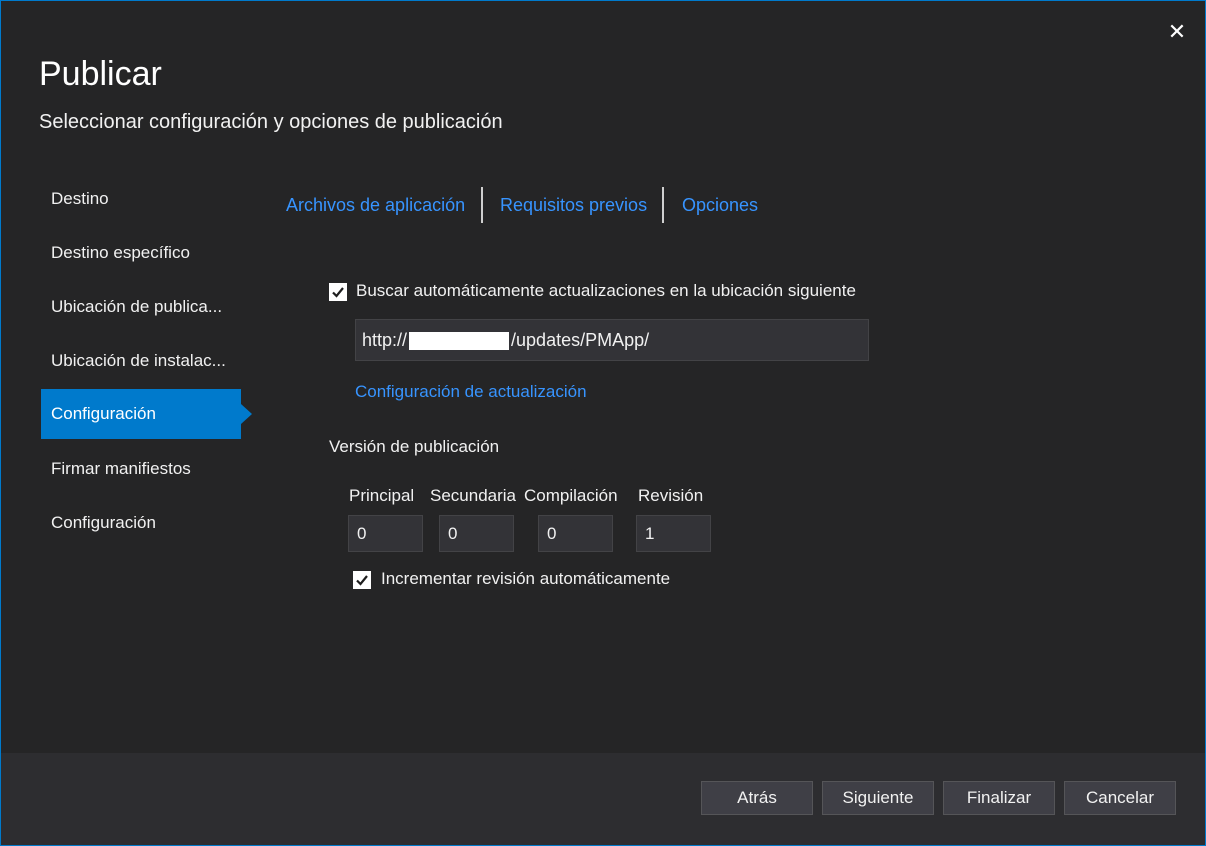  Describe the element at coordinates (375, 205) in the screenshot. I see `tab-archivos-aplicacion: Archivos de aplicación` at that location.